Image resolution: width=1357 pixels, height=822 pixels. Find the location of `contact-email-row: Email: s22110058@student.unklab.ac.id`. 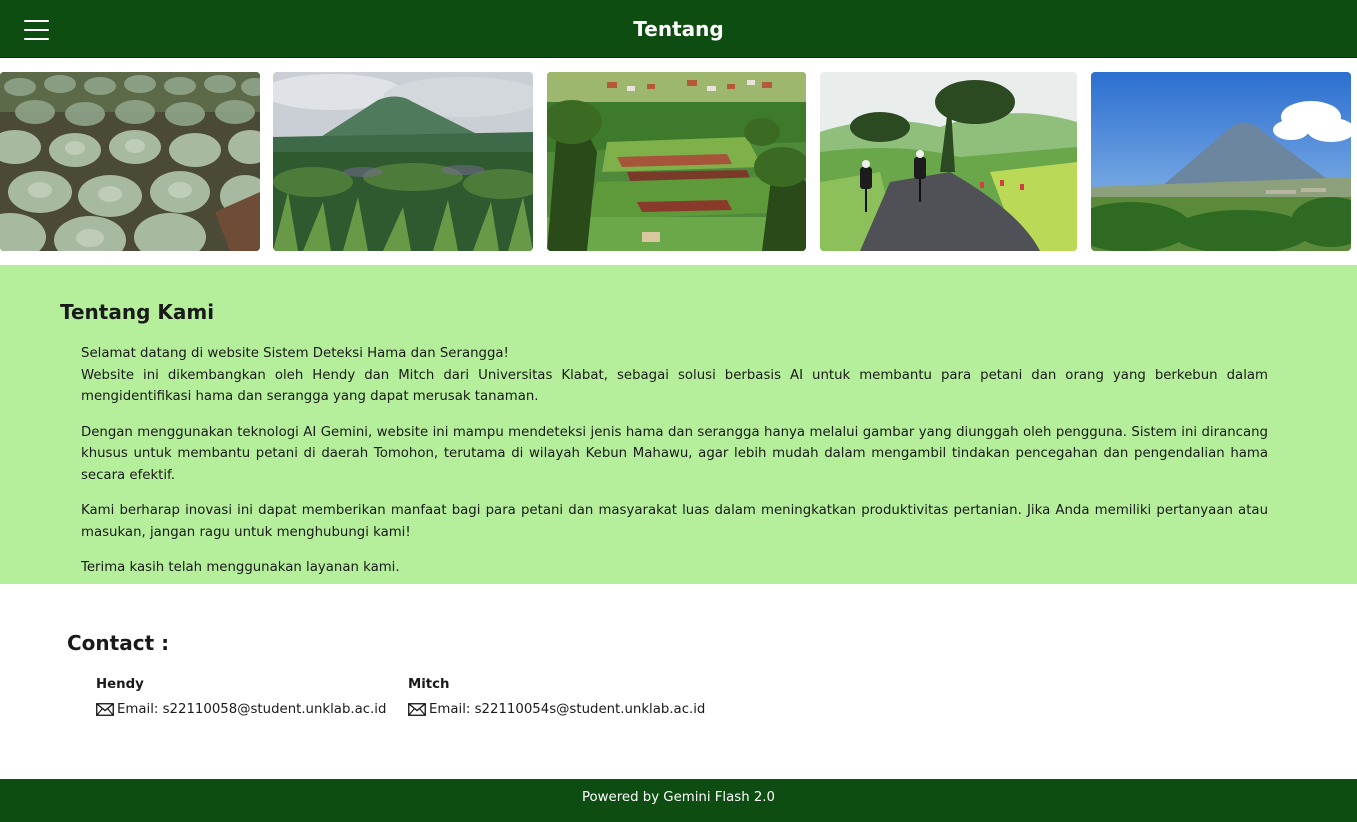

contact-email-row: Email: s22110058@student.unklab.ac.id is located at coordinates (241, 709).